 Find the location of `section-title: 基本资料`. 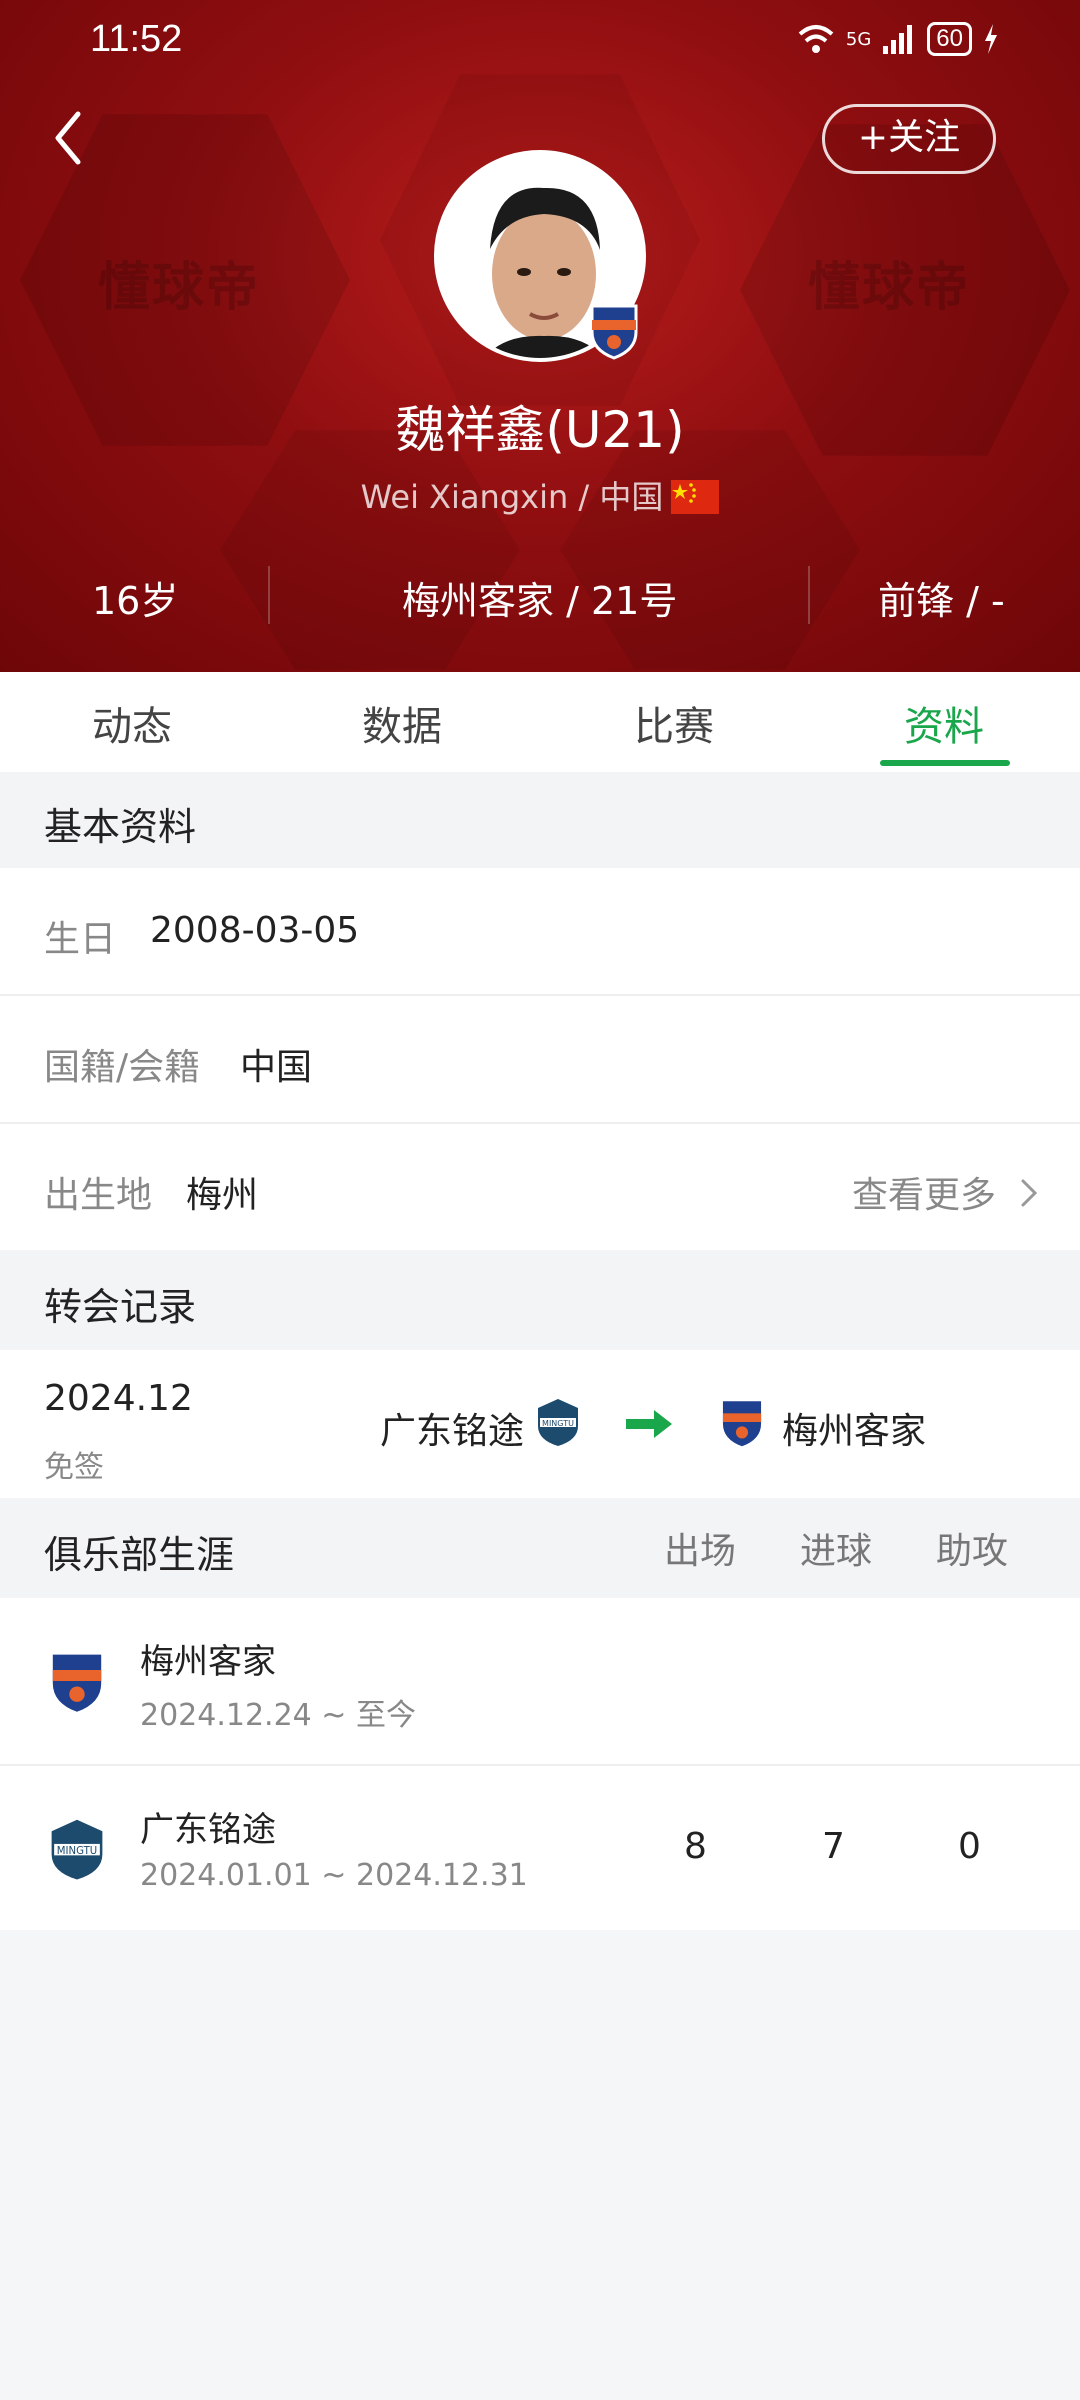

section-title: 基本资料 is located at coordinates (120, 827).